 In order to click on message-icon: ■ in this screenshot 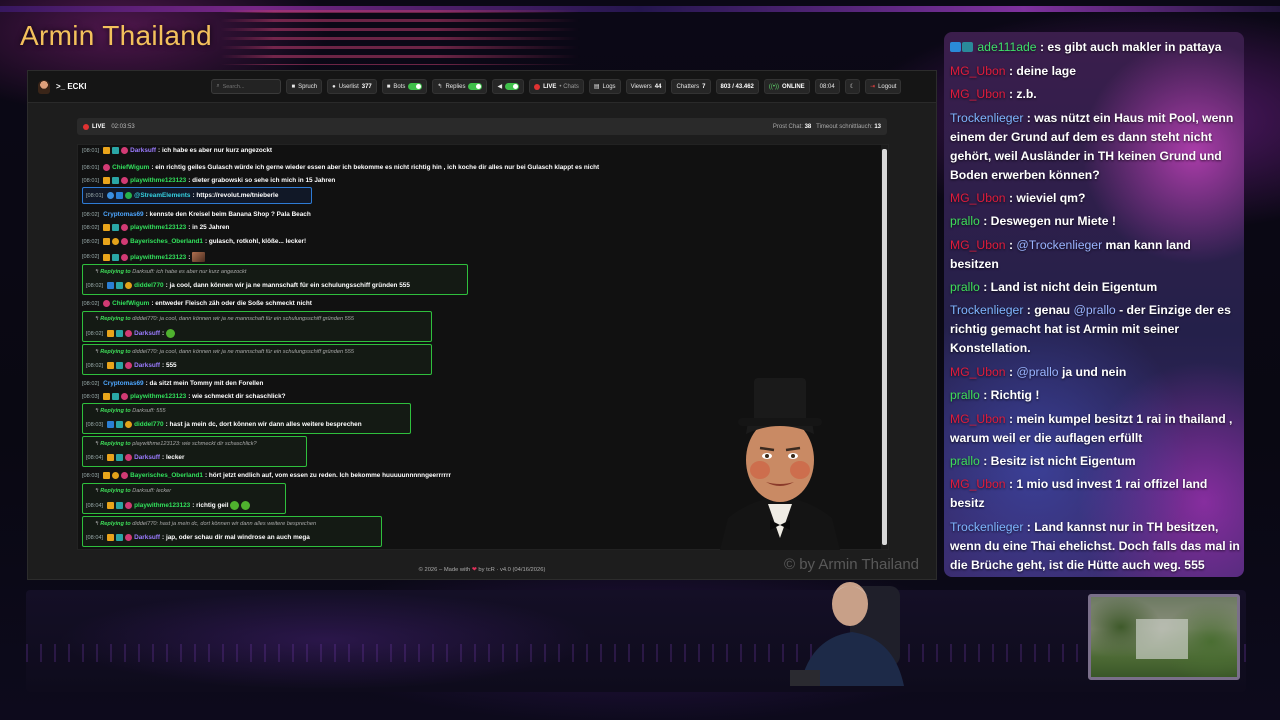, I will do `click(293, 86)`.